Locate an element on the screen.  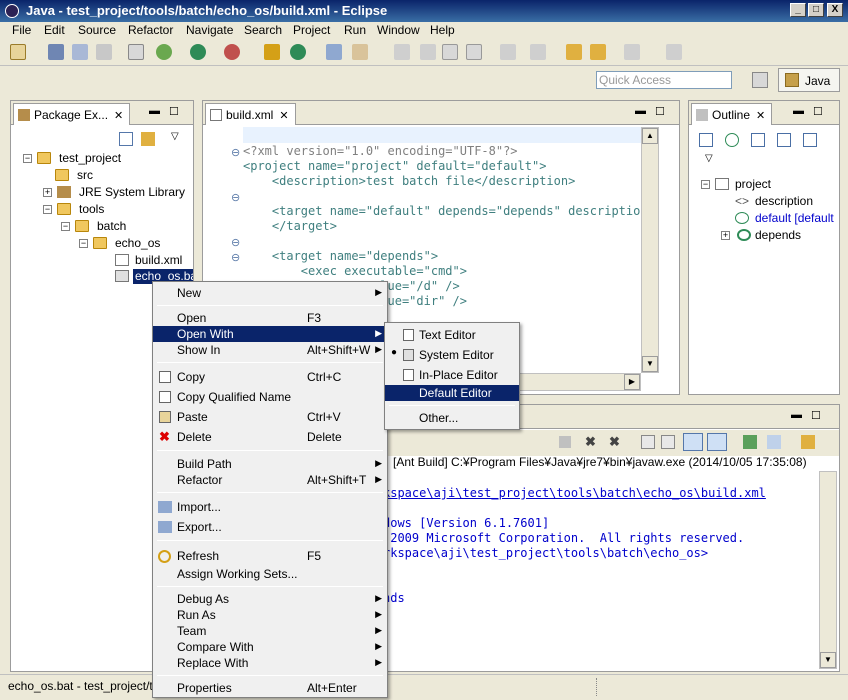
last-edit-icon is located at coordinates (508, 52).